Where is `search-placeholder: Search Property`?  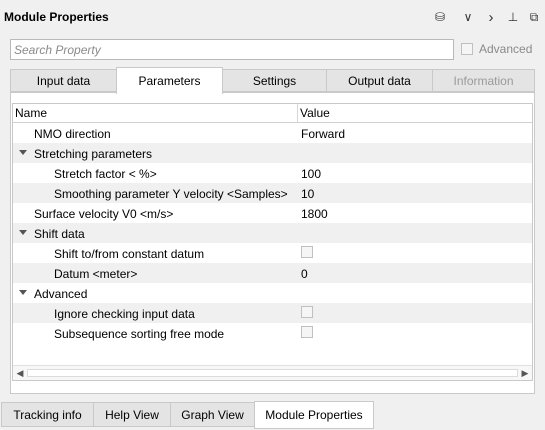
search-placeholder: Search Property is located at coordinates (57, 50).